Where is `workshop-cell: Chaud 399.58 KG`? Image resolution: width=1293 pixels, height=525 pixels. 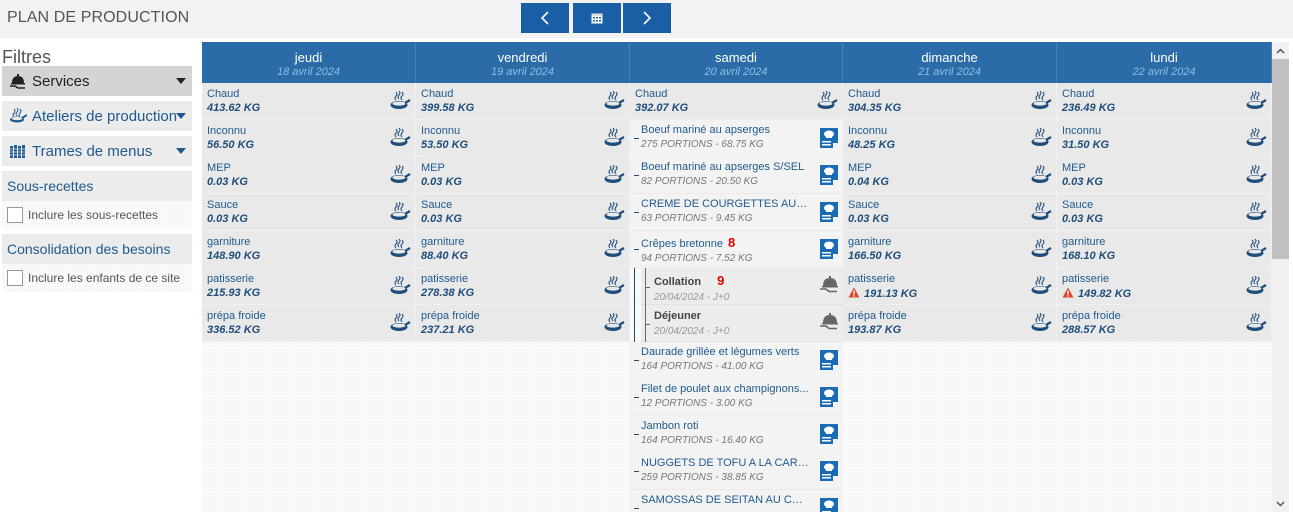 workshop-cell: Chaud 399.58 KG is located at coordinates (523, 101).